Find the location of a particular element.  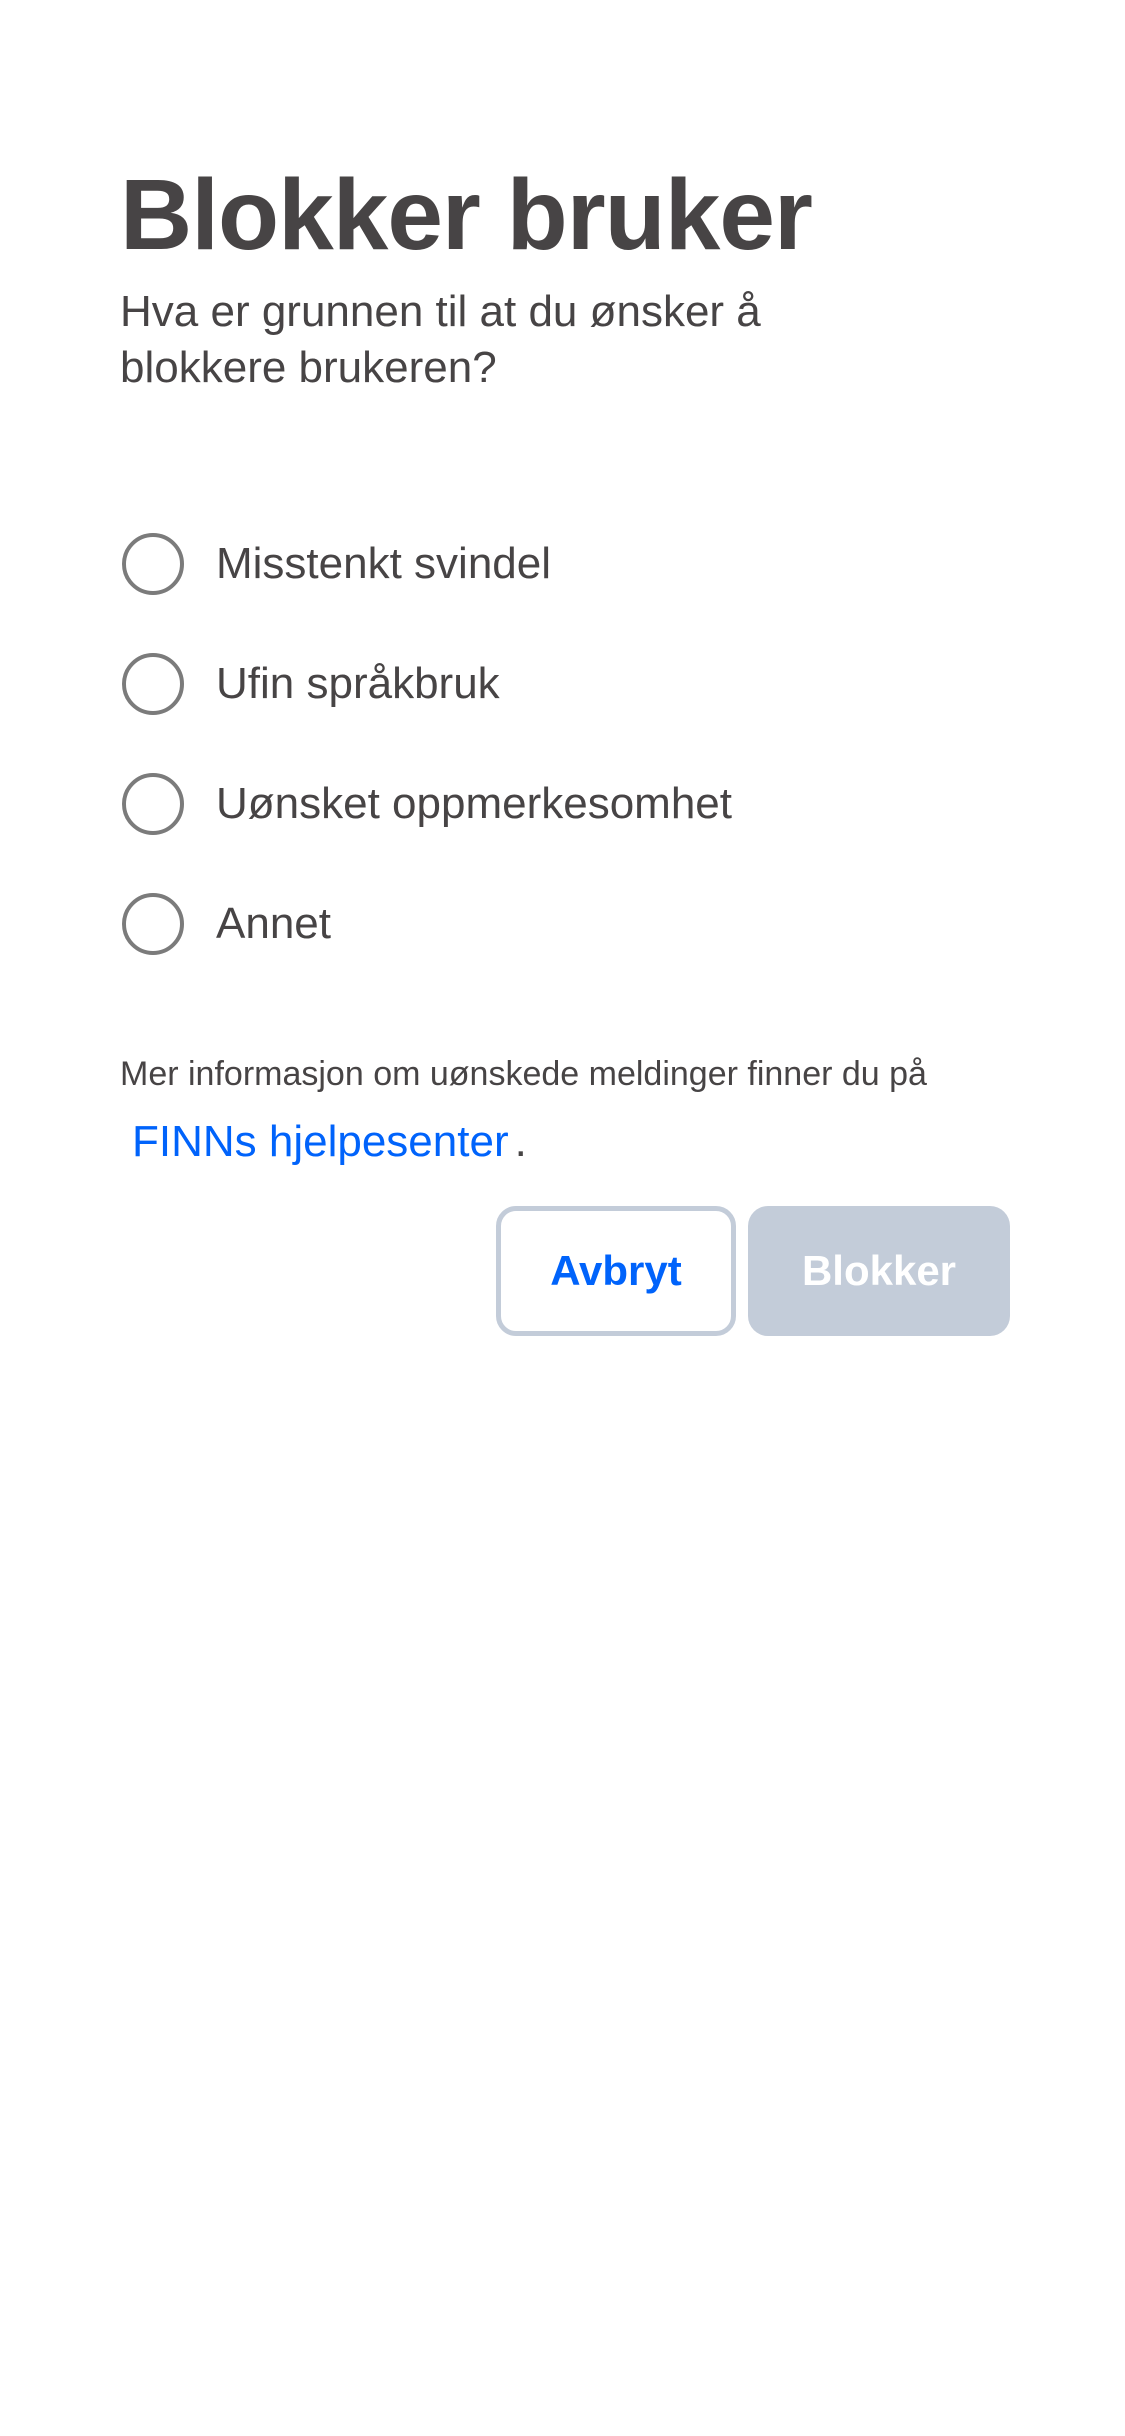

option-label: Uønsket oppmerkesomhet is located at coordinates (474, 803).